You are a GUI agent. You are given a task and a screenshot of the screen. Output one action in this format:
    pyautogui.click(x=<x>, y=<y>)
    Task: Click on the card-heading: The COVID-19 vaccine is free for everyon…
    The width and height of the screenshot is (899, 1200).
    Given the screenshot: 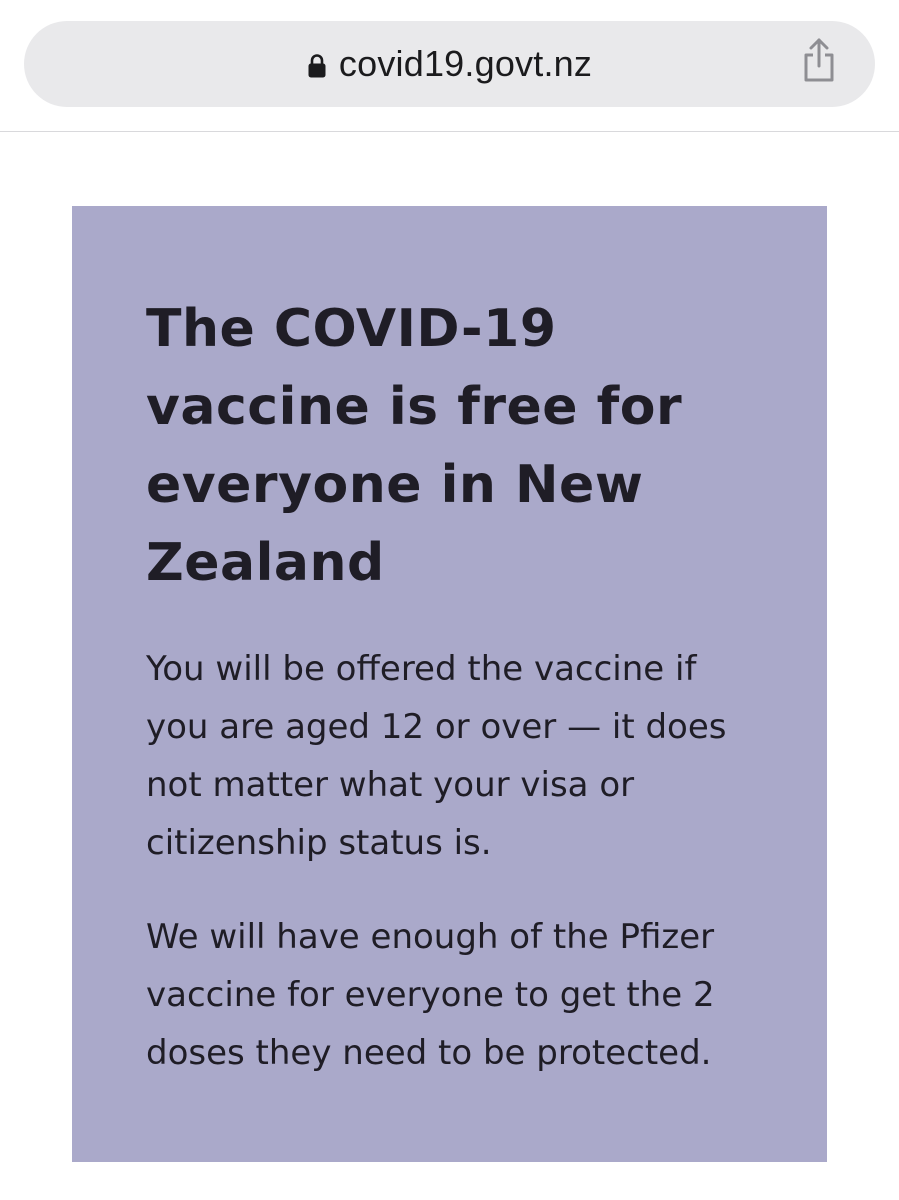 What is the action you would take?
    pyautogui.click(x=414, y=446)
    